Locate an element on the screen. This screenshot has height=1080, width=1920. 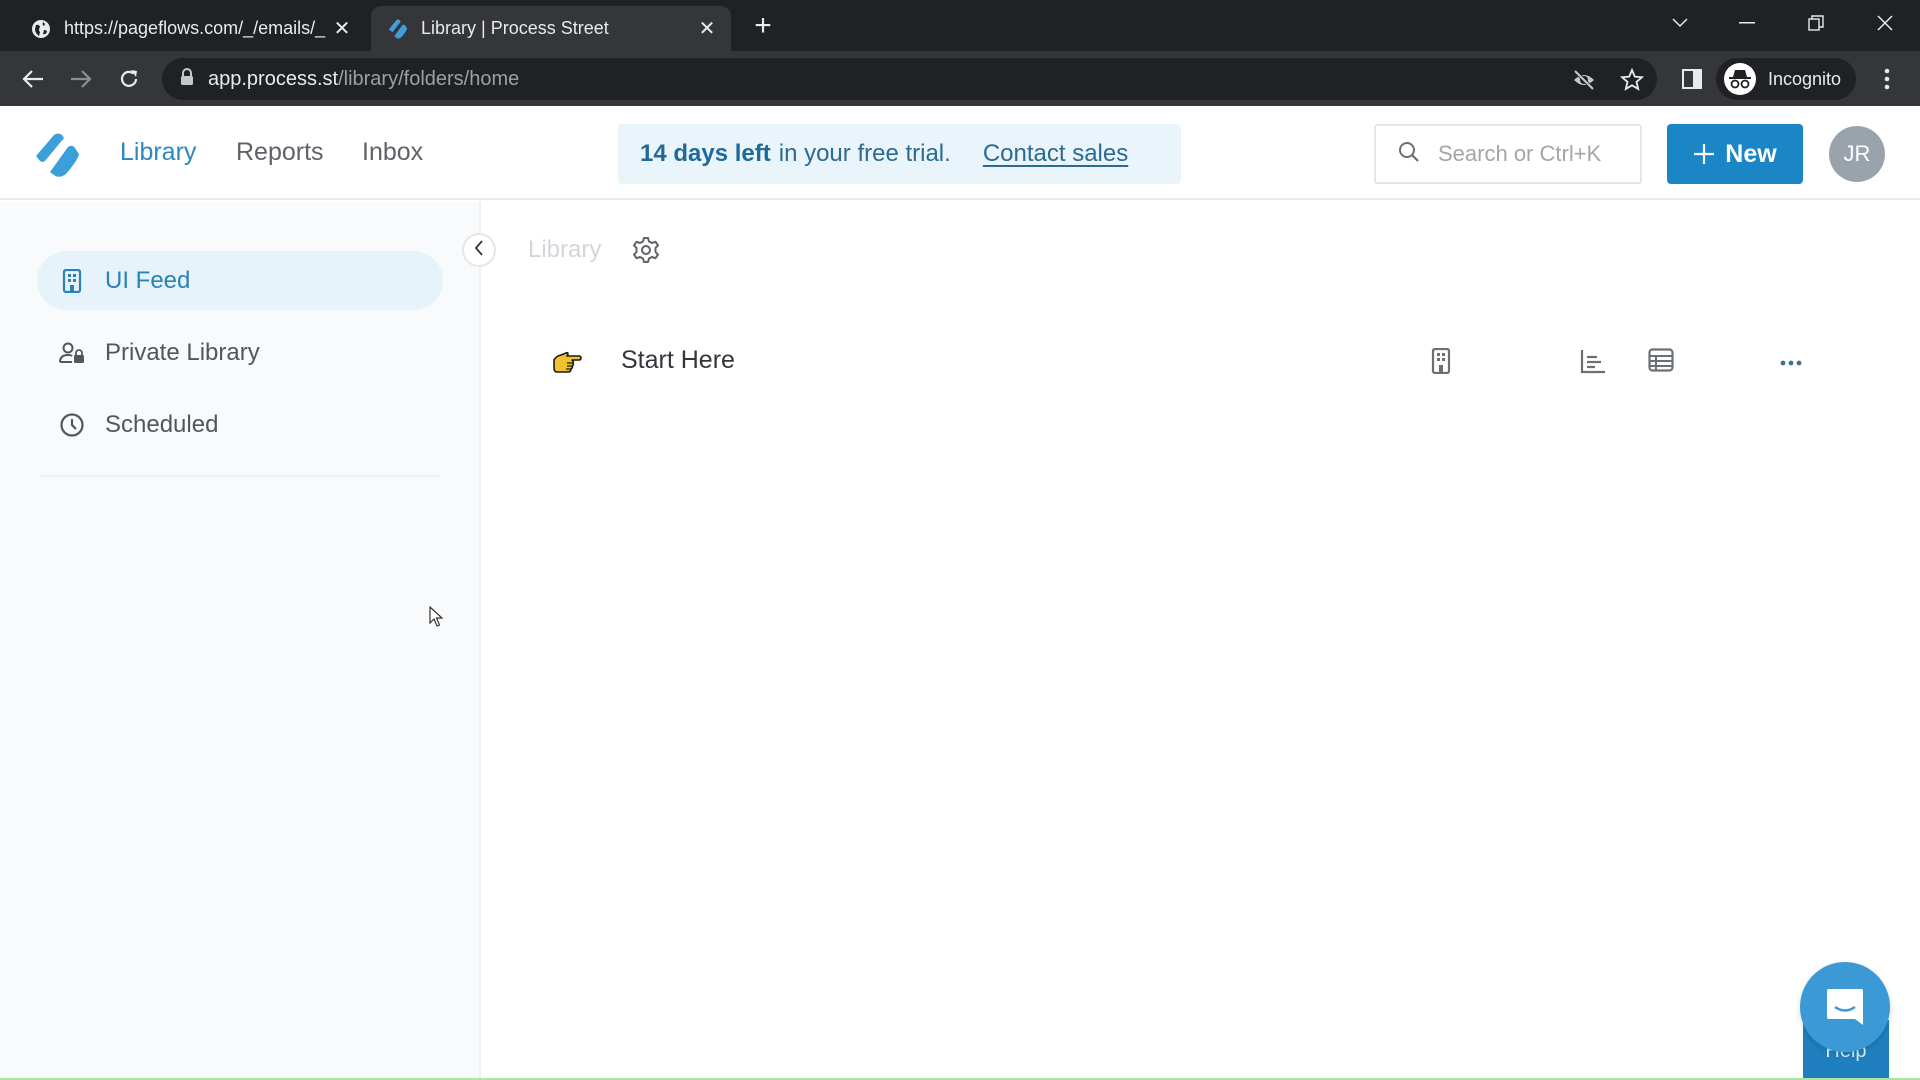
table-icon is located at coordinates (1661, 361).